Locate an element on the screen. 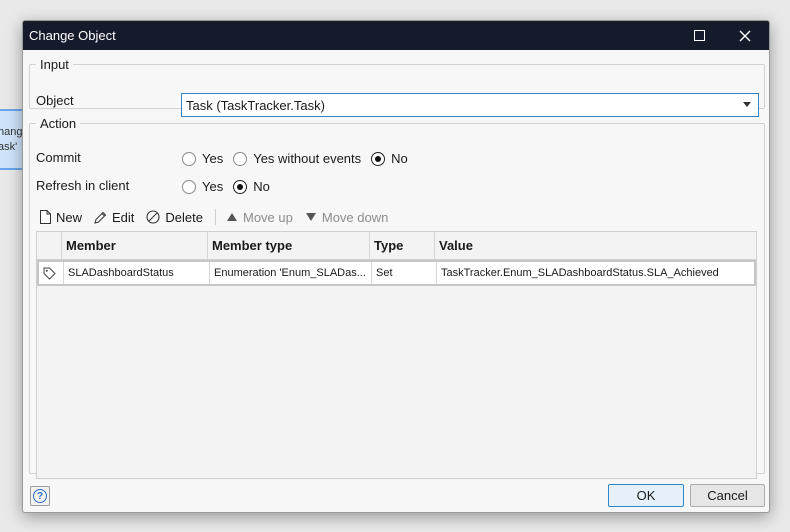  new-document-icon is located at coordinates (45, 217).